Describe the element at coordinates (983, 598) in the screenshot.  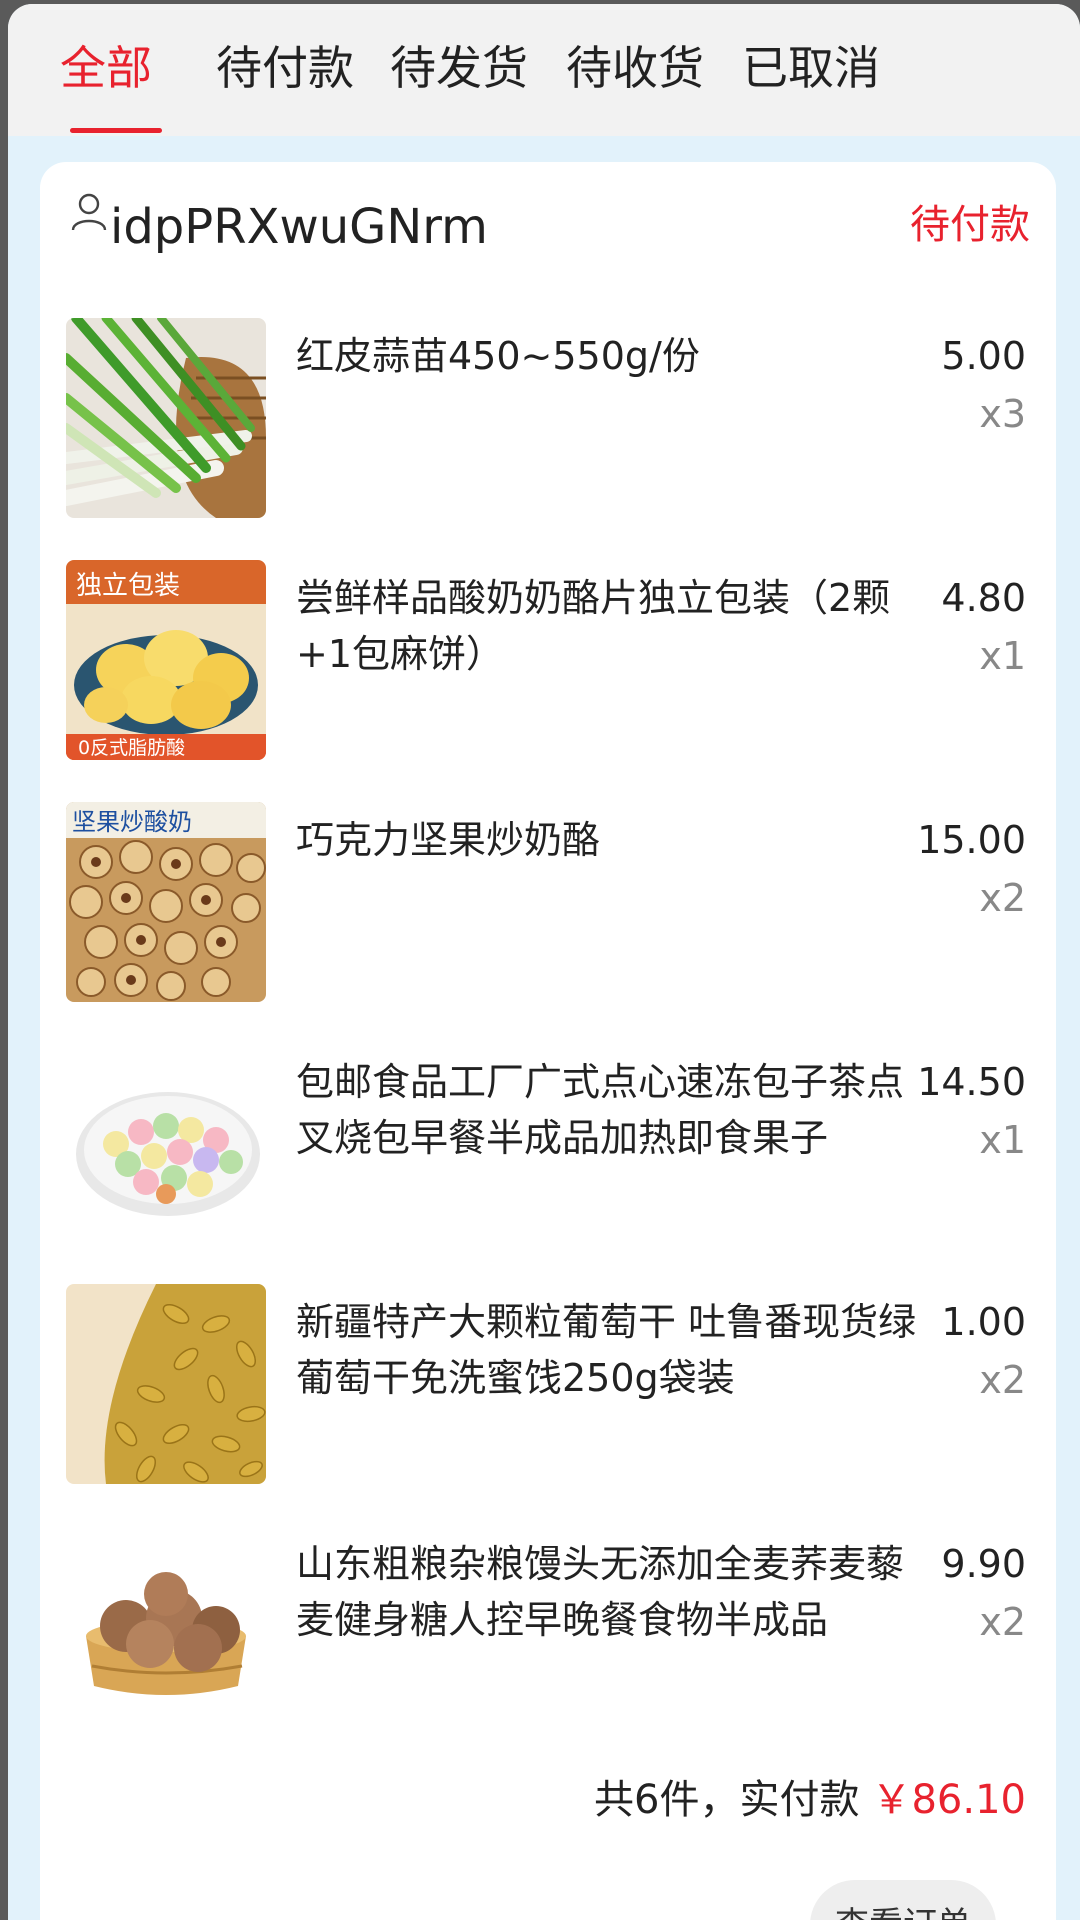
I see `product-price: 4.80` at that location.